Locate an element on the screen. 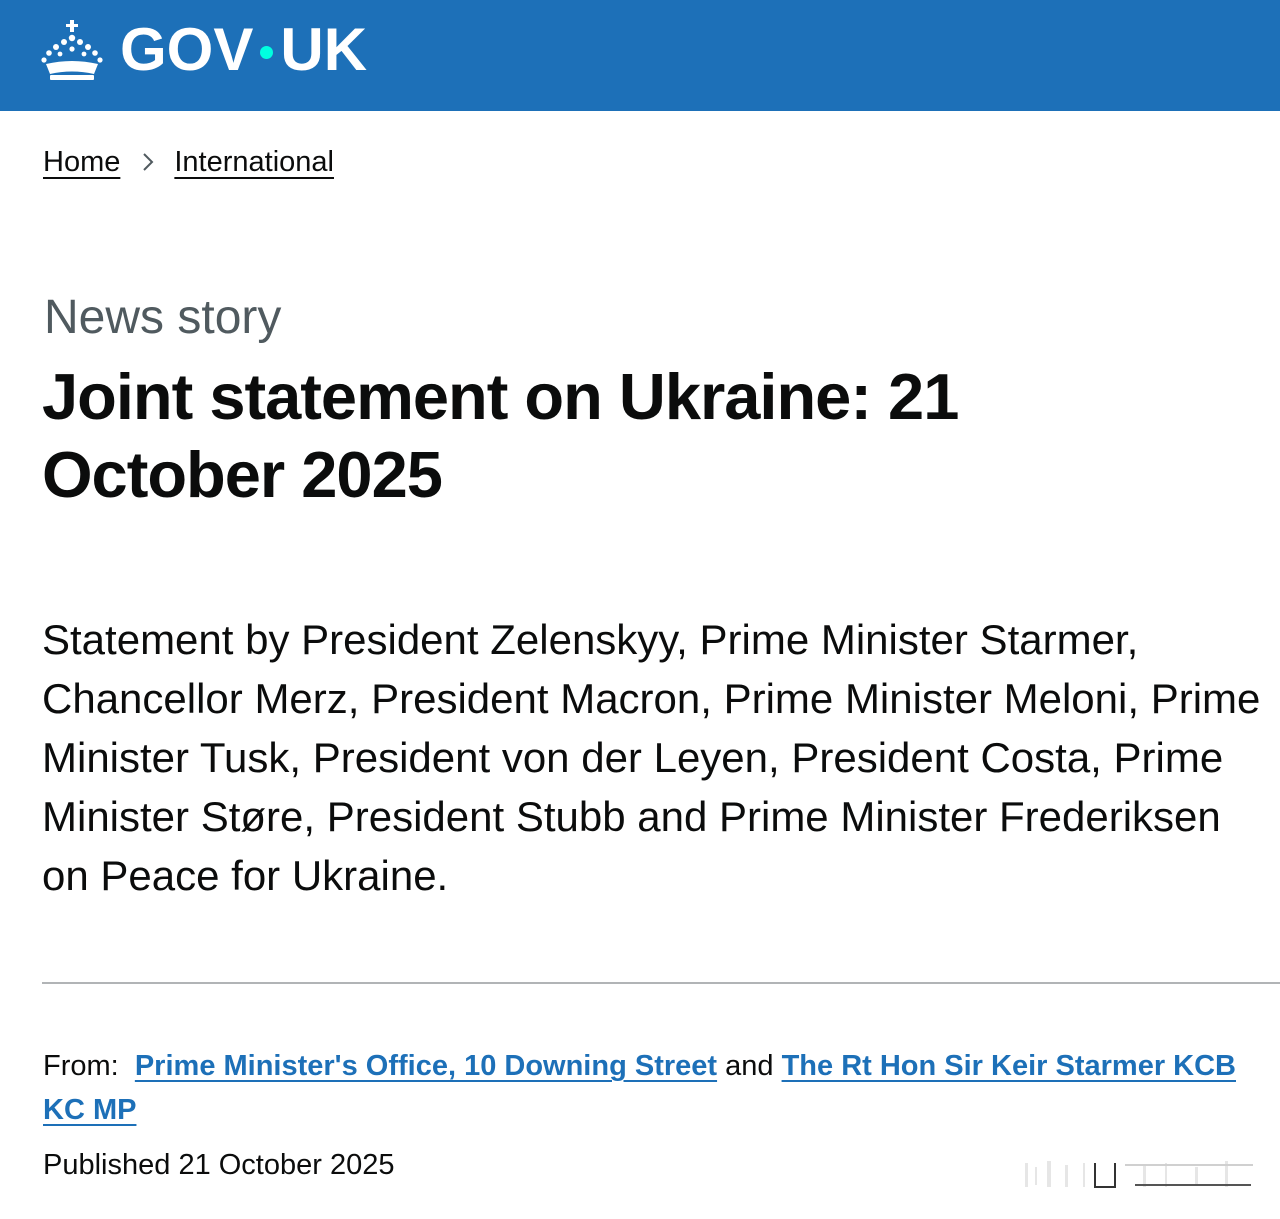 Image resolution: width=1280 pixels, height=1219 pixels. published-date: 21 October 2025 is located at coordinates (286, 1165).